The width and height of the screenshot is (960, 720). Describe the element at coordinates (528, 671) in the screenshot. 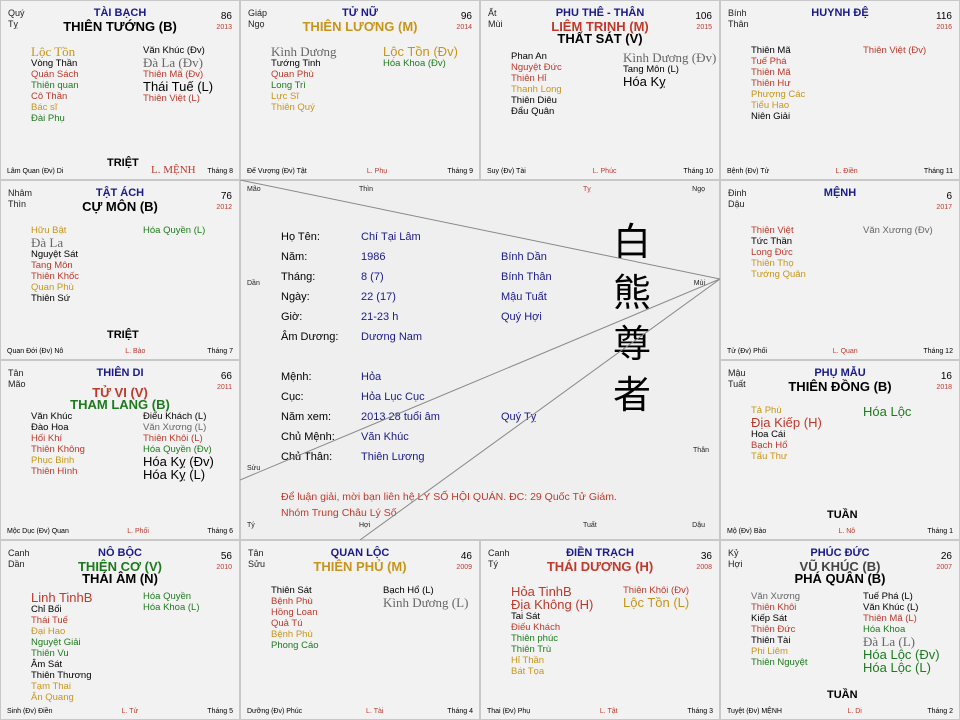

I see `minor-star: Bát Tọa` at that location.